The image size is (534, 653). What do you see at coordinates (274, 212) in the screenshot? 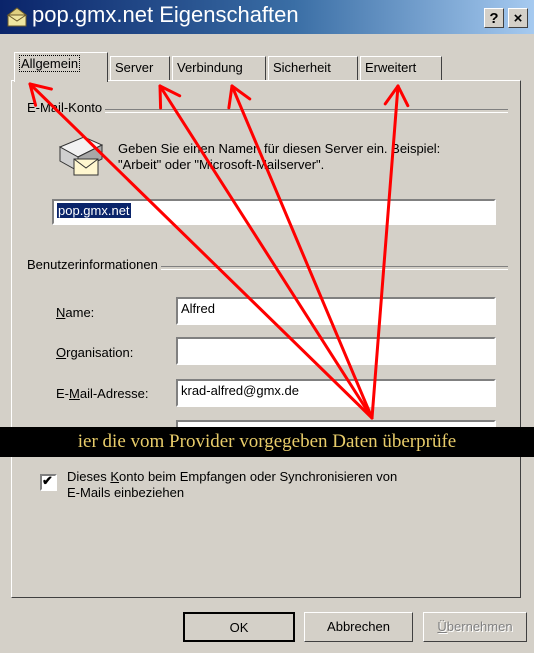
I see `account-name-input: pop.gmx.net` at bounding box center [274, 212].